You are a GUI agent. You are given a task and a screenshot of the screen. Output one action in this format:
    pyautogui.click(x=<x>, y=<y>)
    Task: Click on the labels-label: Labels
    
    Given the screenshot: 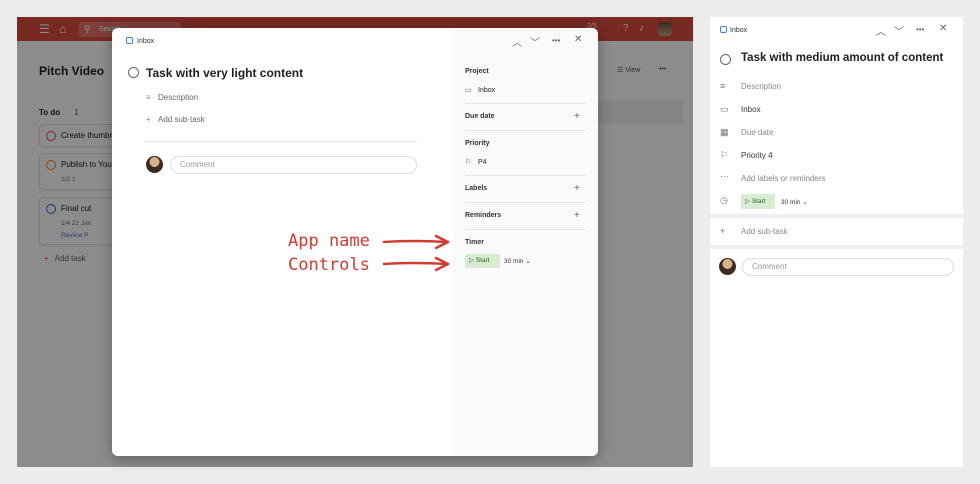 What is the action you would take?
    pyautogui.click(x=476, y=188)
    